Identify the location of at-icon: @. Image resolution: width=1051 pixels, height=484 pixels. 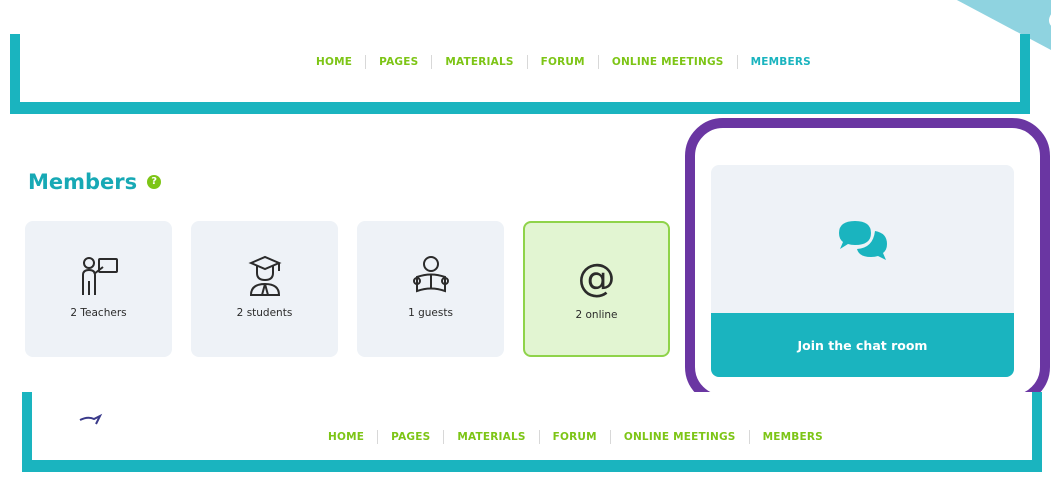
(596, 278).